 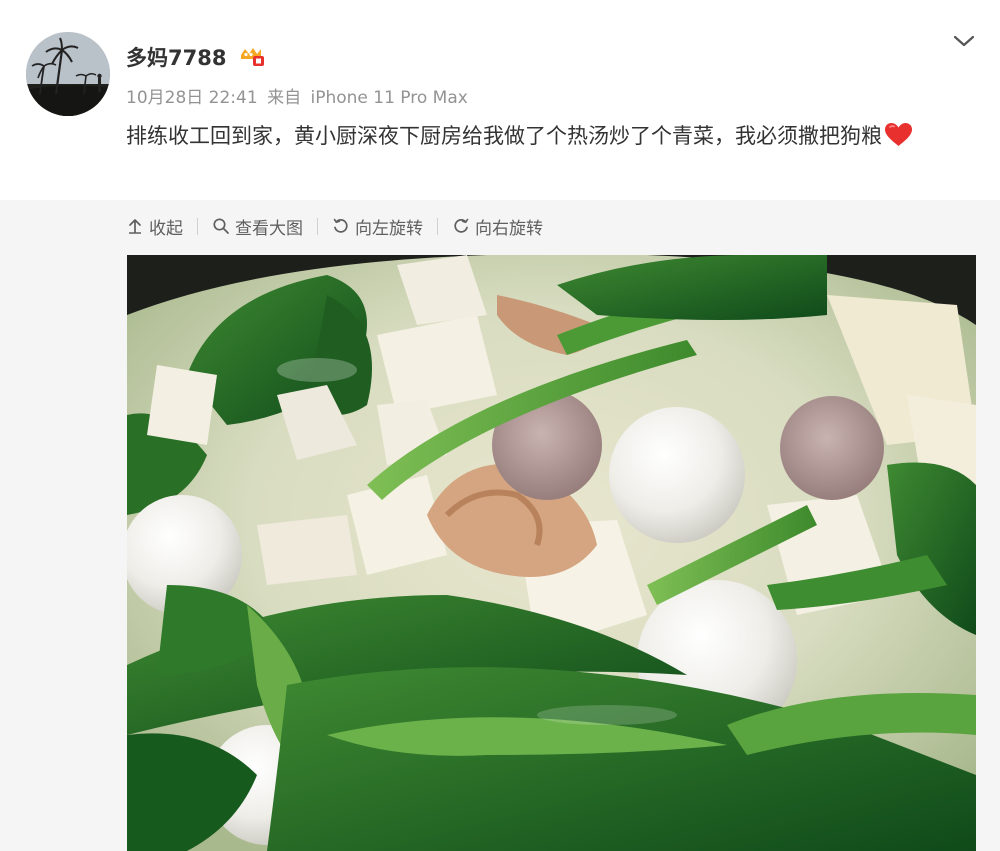 I want to click on rotate-left-icon, so click(x=340, y=225).